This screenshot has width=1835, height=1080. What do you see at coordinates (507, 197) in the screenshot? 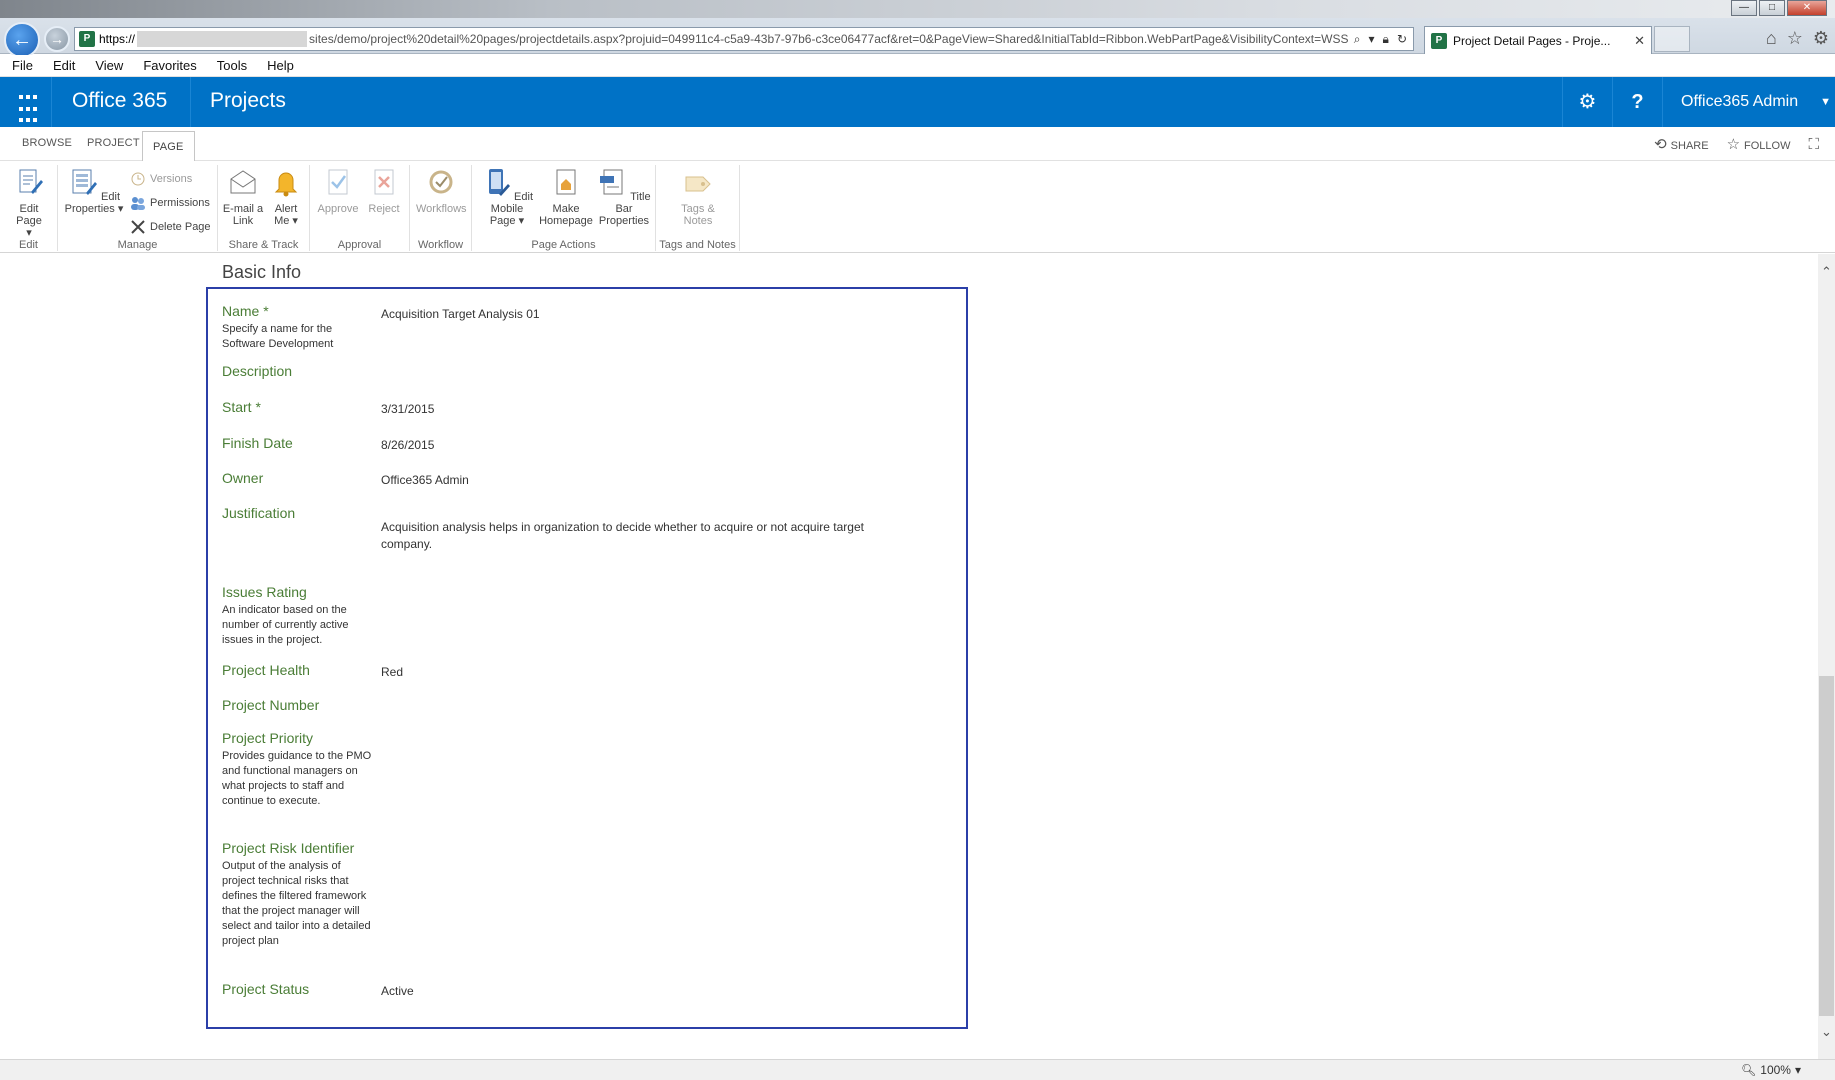
I see `edit-mobile-page-button: Edit Mobile Page ▾` at bounding box center [507, 197].